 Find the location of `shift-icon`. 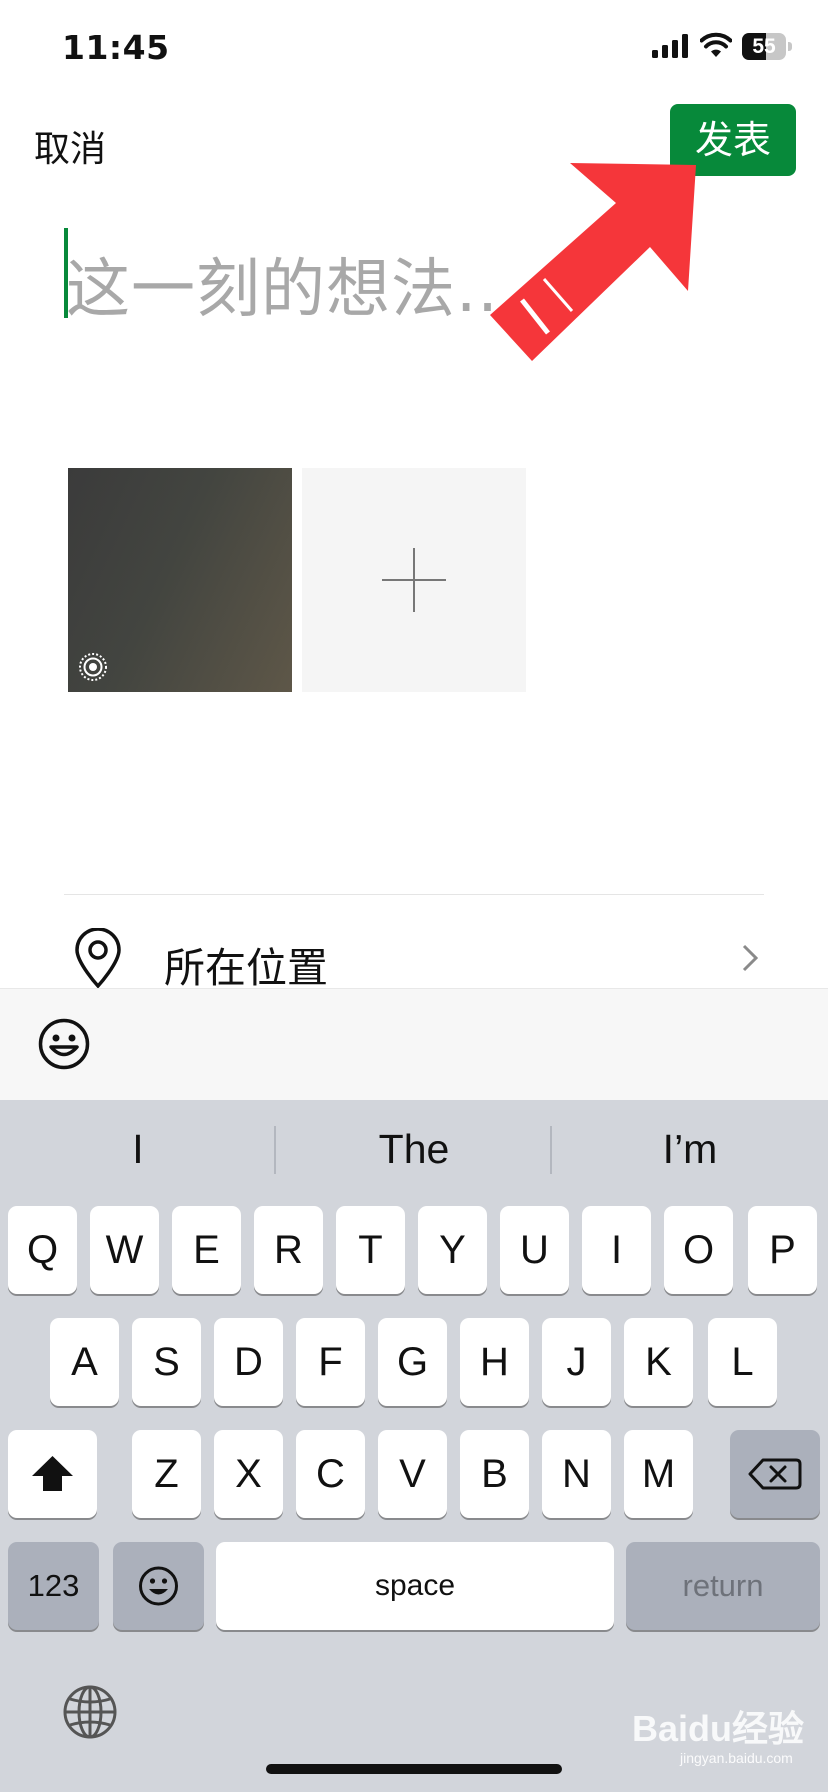

shift-icon is located at coordinates (52, 1473).